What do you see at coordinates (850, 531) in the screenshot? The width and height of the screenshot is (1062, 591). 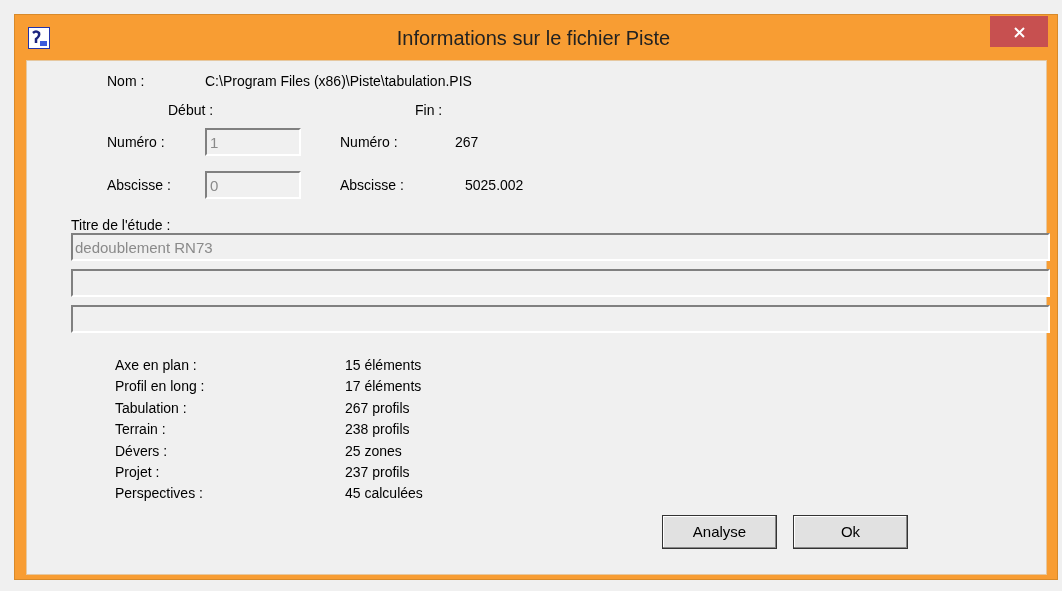 I see `dialog-button: Ok` at bounding box center [850, 531].